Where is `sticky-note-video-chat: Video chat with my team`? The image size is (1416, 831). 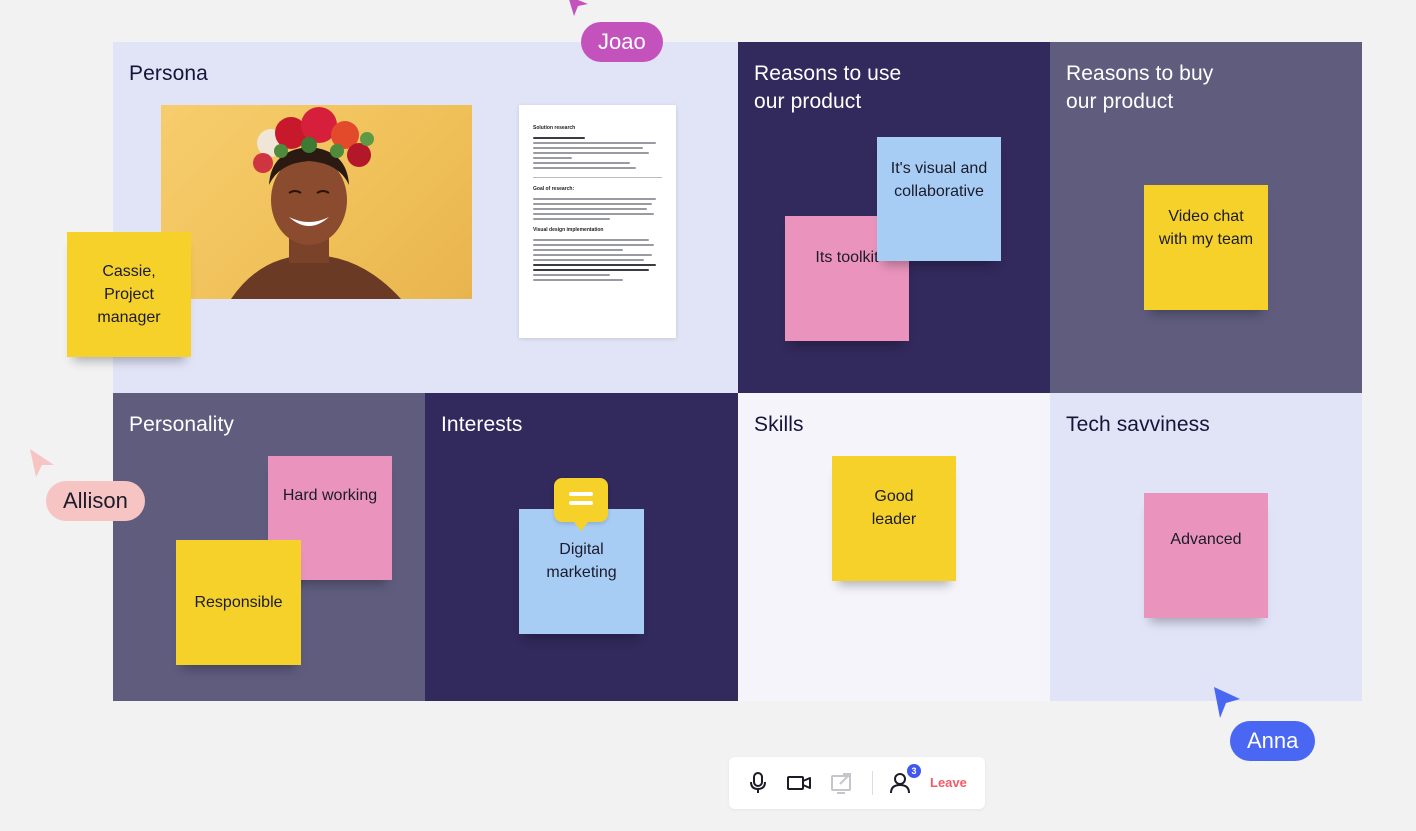 sticky-note-video-chat: Video chat with my team is located at coordinates (1206, 247).